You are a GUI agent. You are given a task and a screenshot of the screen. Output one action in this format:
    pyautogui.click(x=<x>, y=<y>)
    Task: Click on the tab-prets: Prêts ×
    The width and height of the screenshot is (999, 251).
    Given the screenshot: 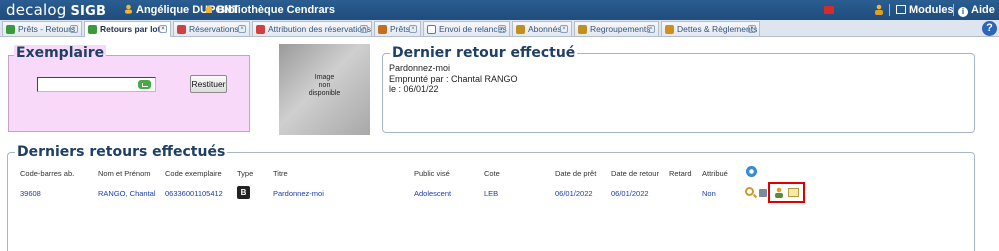 What is the action you would take?
    pyautogui.click(x=397, y=28)
    